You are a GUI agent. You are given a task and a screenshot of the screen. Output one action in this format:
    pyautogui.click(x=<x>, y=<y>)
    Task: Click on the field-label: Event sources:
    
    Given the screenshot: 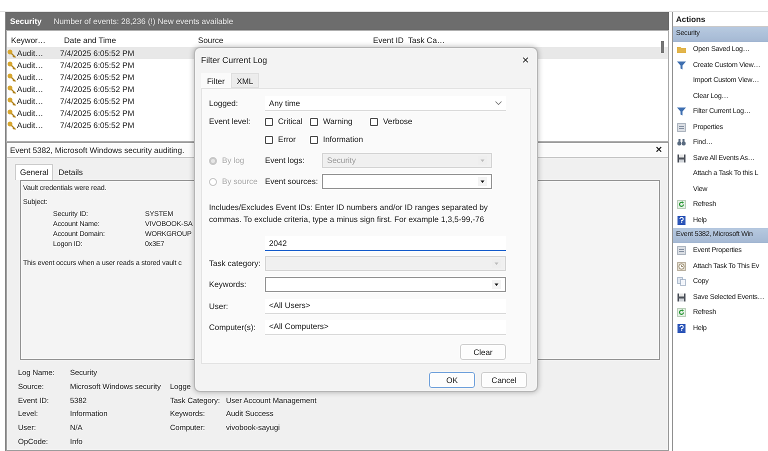 What is the action you would take?
    pyautogui.click(x=292, y=181)
    